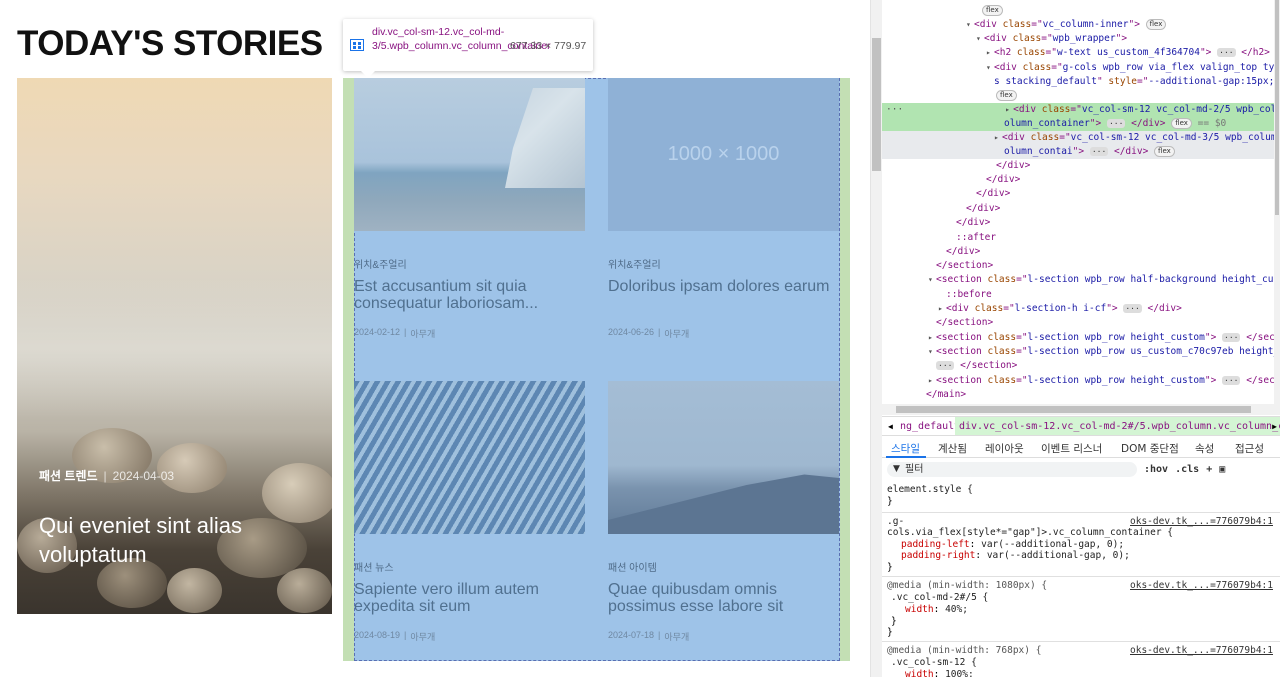 The width and height of the screenshot is (1280, 677). I want to click on dom-node-hovered-continued: olumn_contai"> ··· </div> flex, so click(1078, 152).